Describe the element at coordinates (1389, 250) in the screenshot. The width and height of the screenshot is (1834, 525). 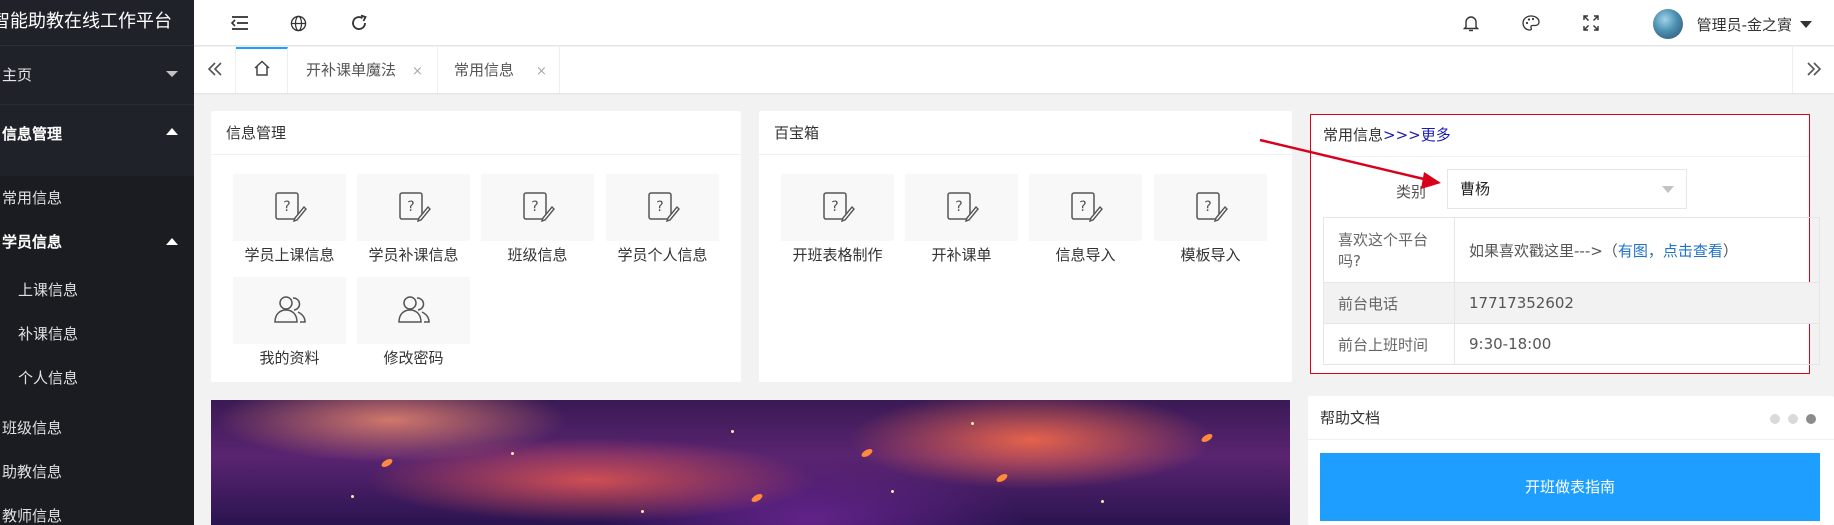
I see `row-key: 喜欢这个平台吗?` at that location.